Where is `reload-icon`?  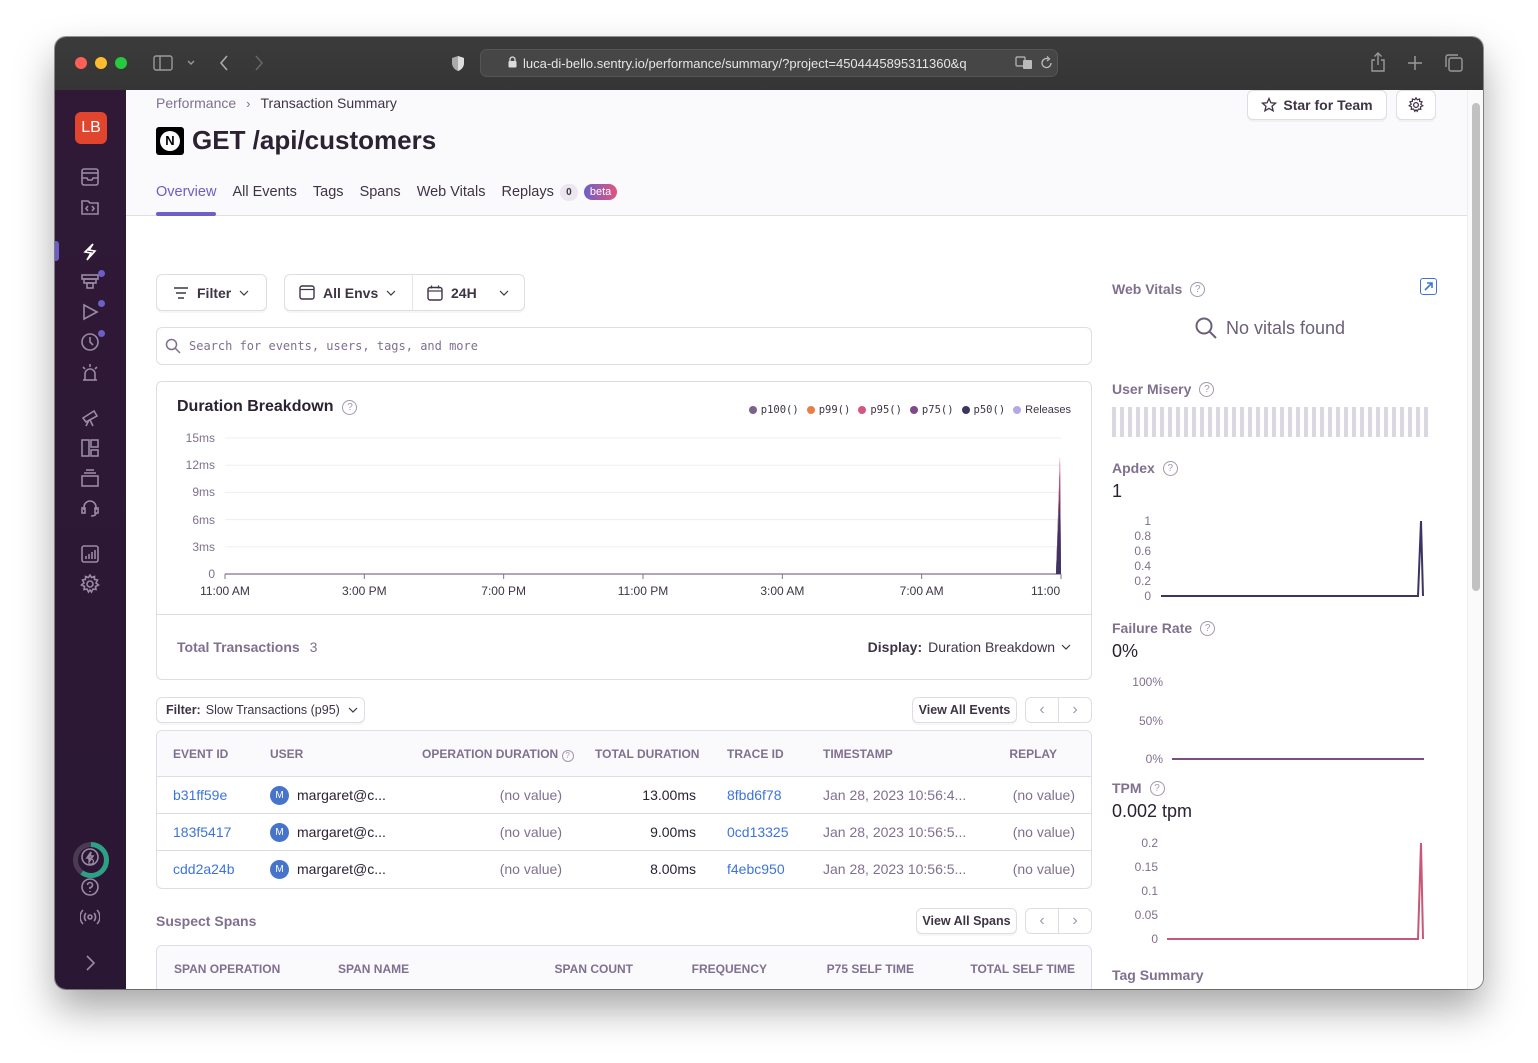
reload-icon is located at coordinates (1046, 63).